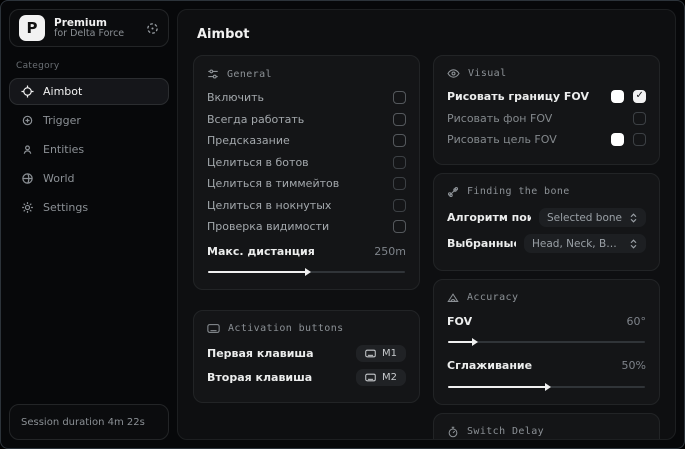  I want to click on sync-icon, so click(152, 28).